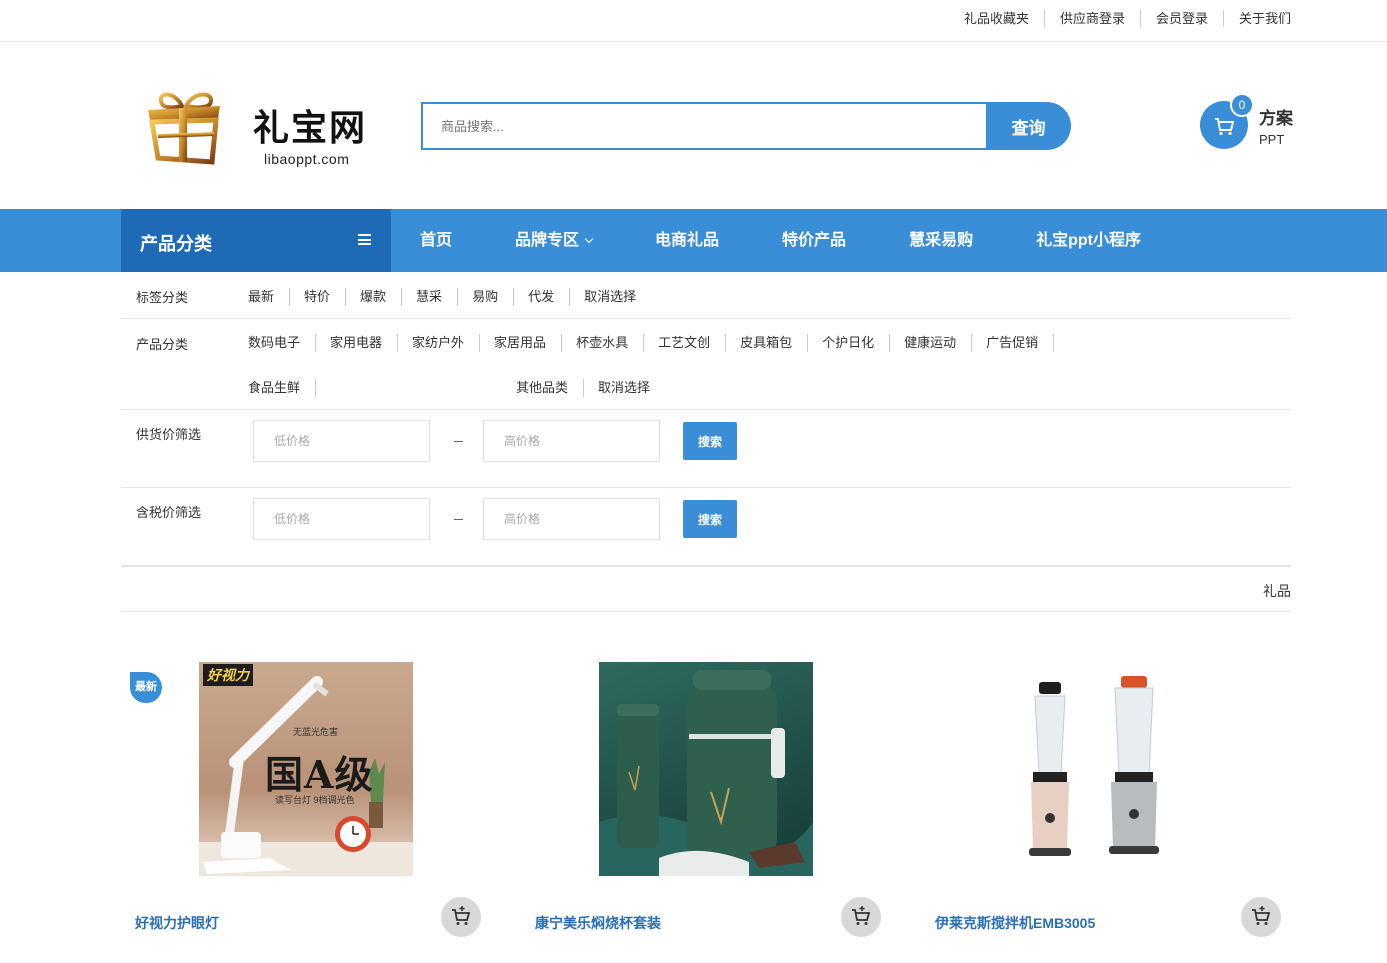 The width and height of the screenshot is (1387, 963). I want to click on top-link-member-login: 会员登录, so click(1182, 18).